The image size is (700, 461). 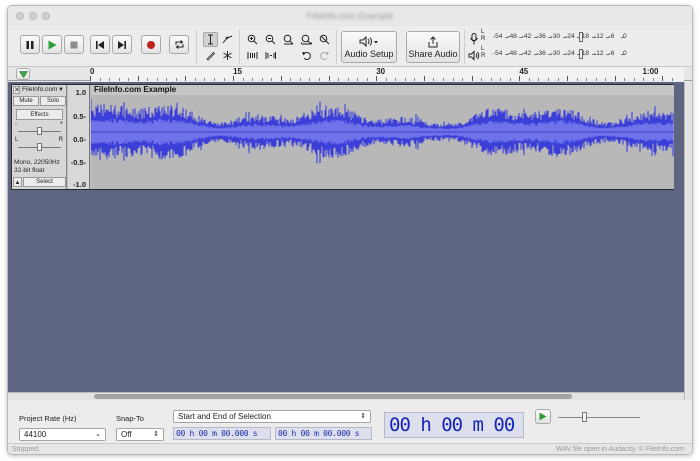 What do you see at coordinates (566, 55) in the screenshot?
I see `playback-meter: -54 -48 -42 -36 -30 -24 -18 -12 -6 0` at bounding box center [566, 55].